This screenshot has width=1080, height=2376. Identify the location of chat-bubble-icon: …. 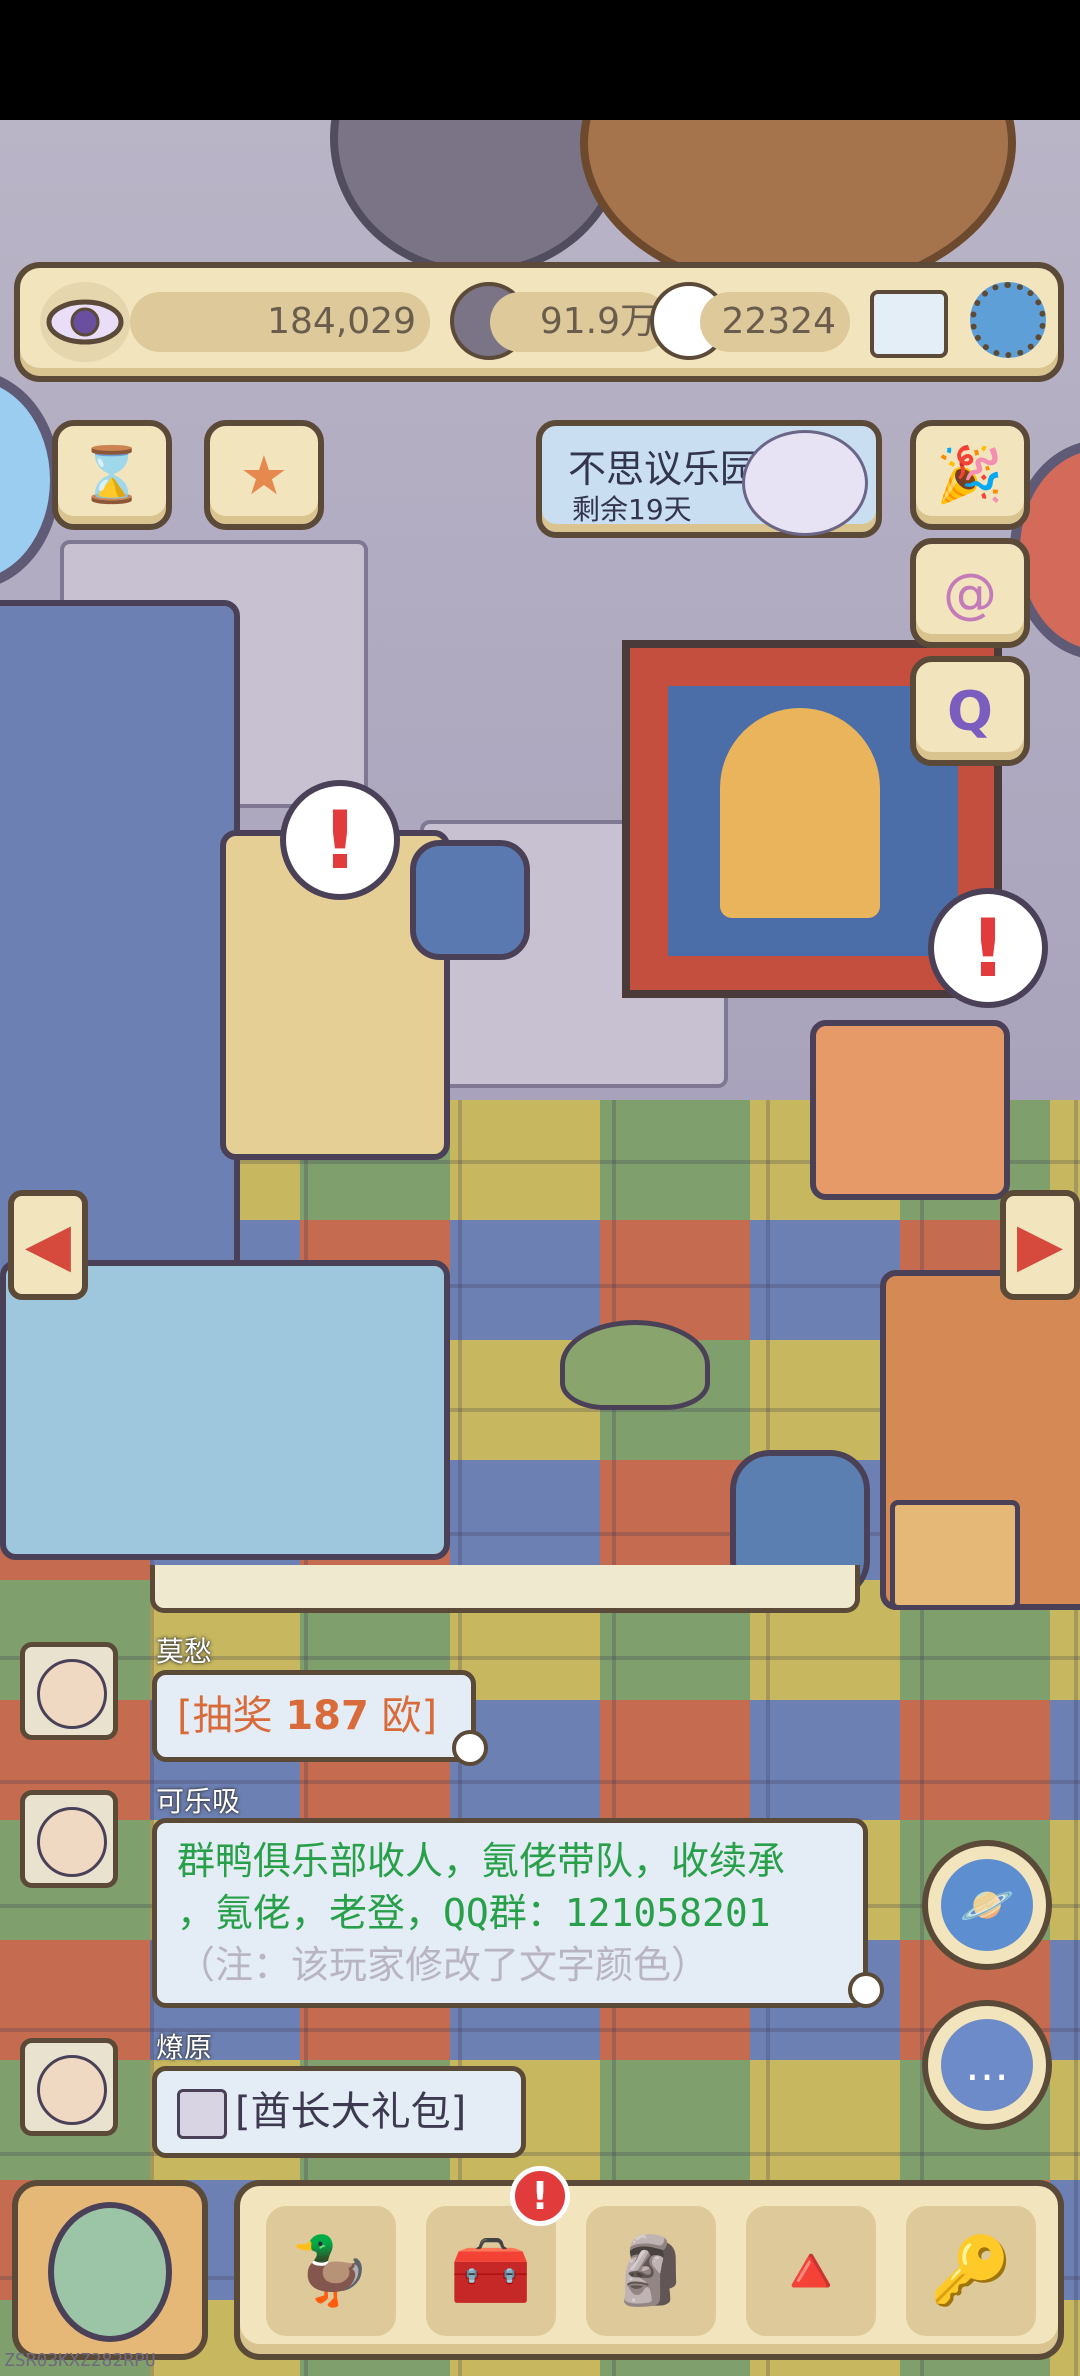
(987, 2065).